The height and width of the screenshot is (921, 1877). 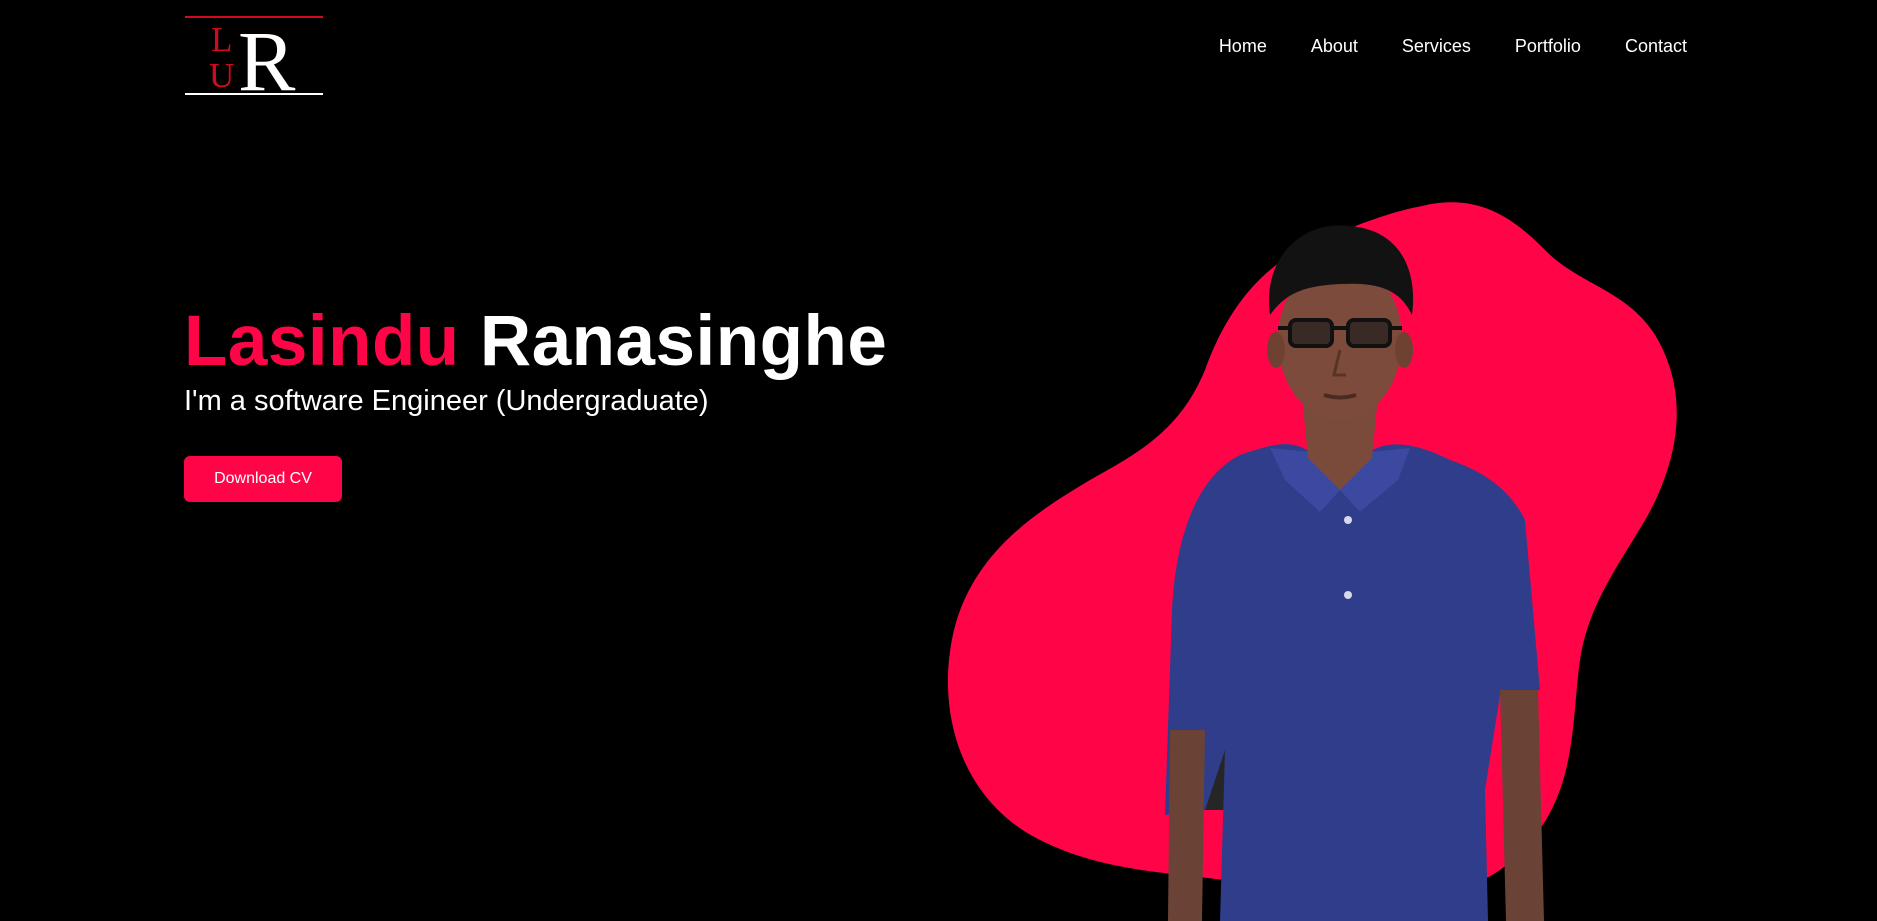 What do you see at coordinates (1311, 333) in the screenshot?
I see `glasses-lens-left` at bounding box center [1311, 333].